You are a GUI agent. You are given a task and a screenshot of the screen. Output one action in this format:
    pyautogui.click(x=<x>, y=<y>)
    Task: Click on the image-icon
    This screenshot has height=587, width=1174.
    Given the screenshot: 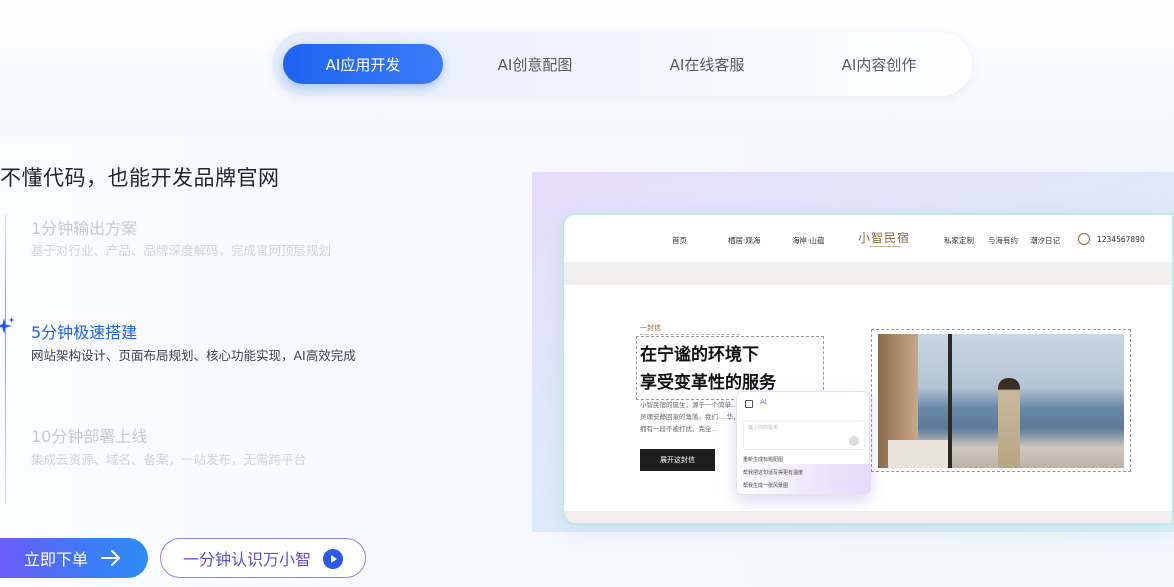 What is the action you would take?
    pyautogui.click(x=749, y=404)
    